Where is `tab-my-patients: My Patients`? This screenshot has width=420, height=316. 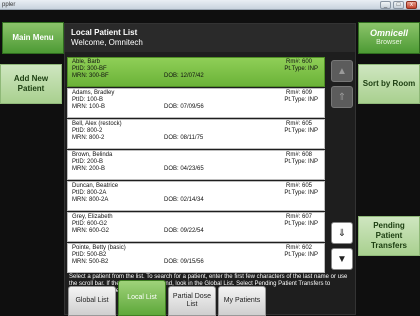
tab-my-patients: My Patients is located at coordinates (242, 301).